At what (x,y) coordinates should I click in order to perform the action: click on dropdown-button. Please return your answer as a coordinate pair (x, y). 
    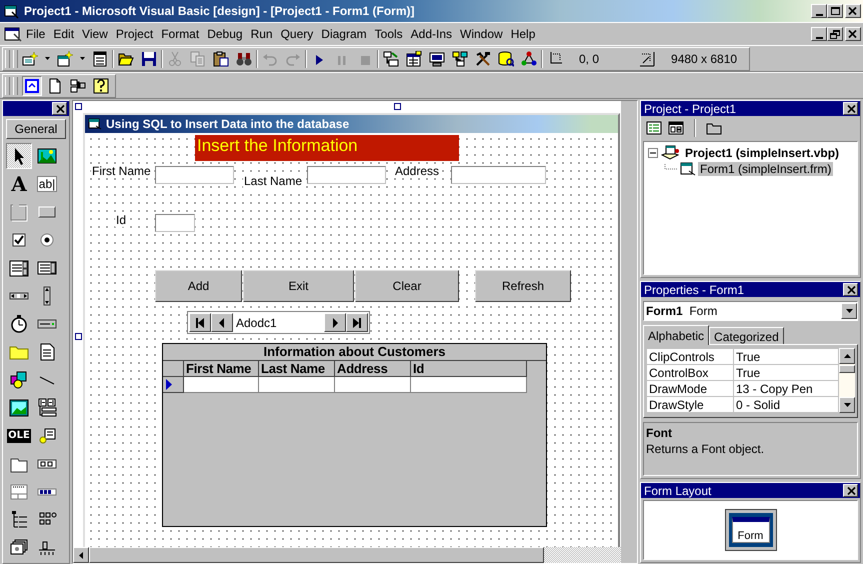
    Looking at the image, I should click on (849, 311).